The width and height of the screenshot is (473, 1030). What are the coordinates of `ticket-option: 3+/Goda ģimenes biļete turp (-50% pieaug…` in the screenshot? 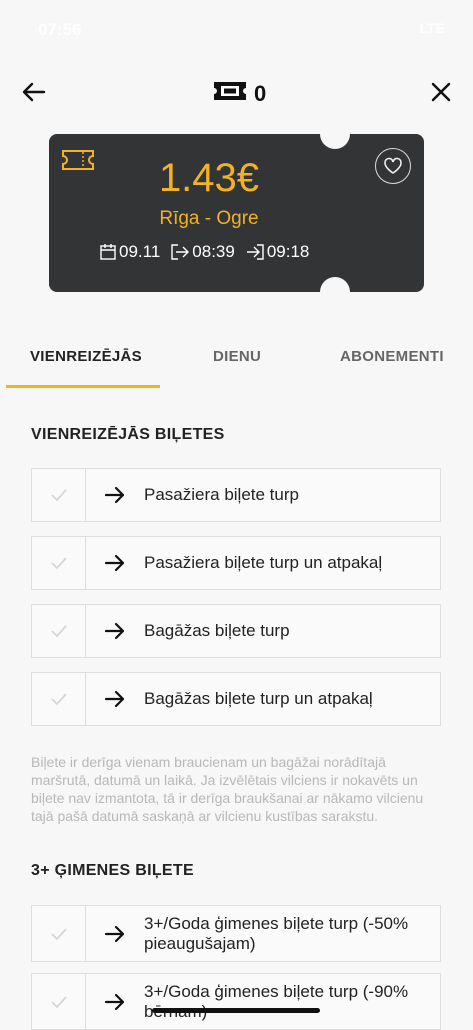 It's located at (236, 933).